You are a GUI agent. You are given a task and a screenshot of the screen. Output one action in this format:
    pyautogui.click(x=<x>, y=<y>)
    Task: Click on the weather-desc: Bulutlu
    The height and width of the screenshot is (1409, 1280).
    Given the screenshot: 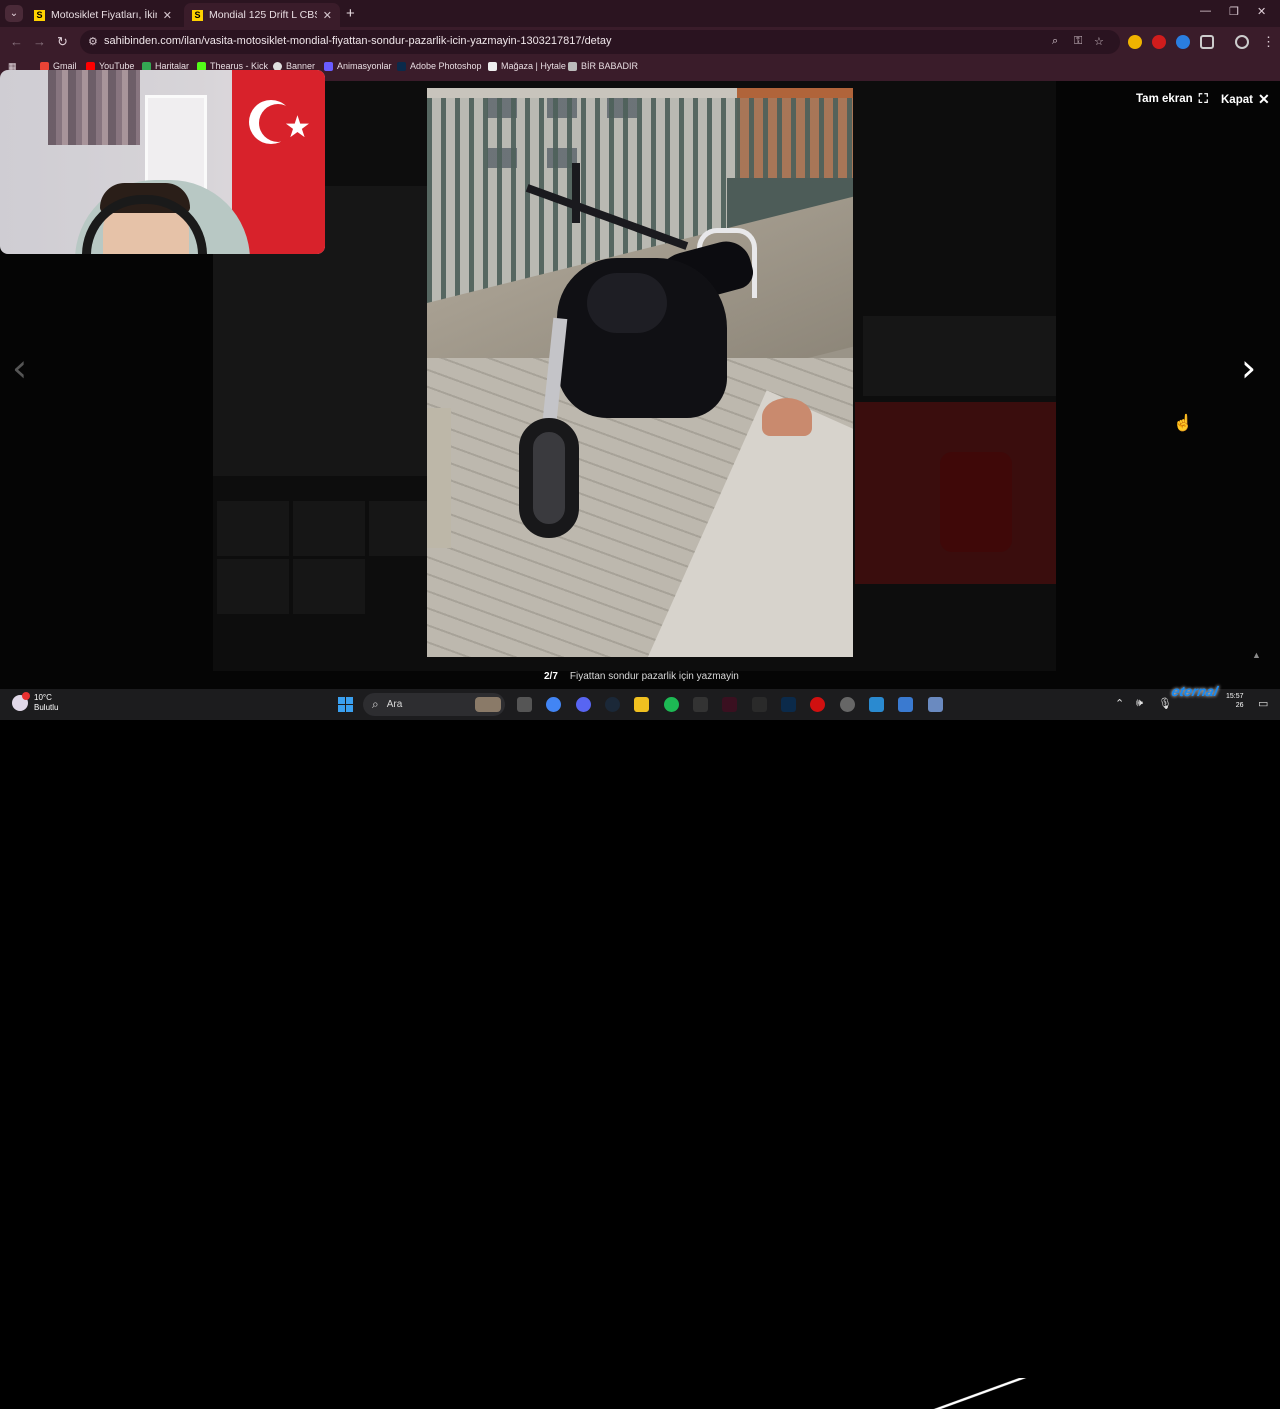 What is the action you would take?
    pyautogui.click(x=46, y=707)
    